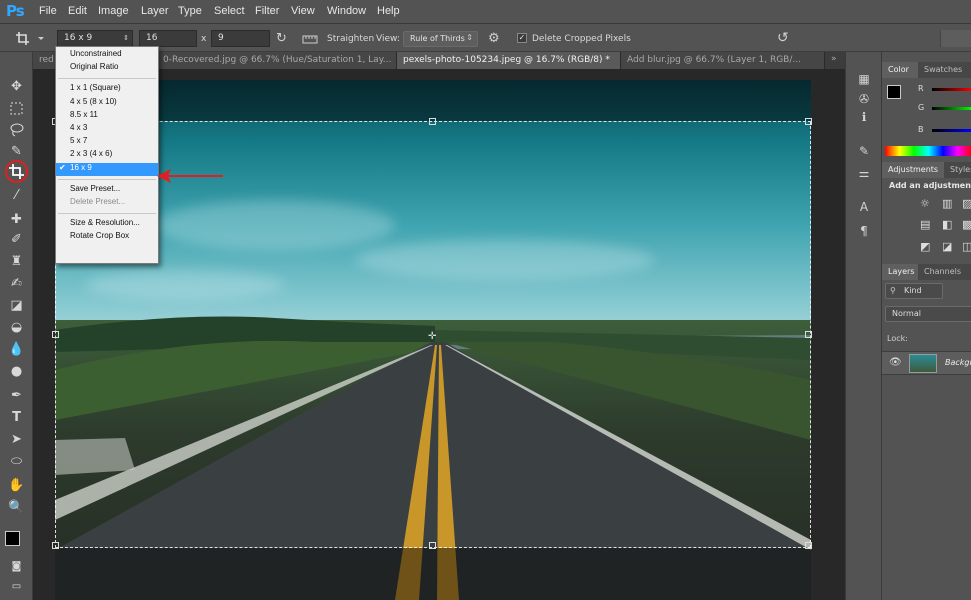  What do you see at coordinates (432, 121) in the screenshot?
I see `crop-handle-top` at bounding box center [432, 121].